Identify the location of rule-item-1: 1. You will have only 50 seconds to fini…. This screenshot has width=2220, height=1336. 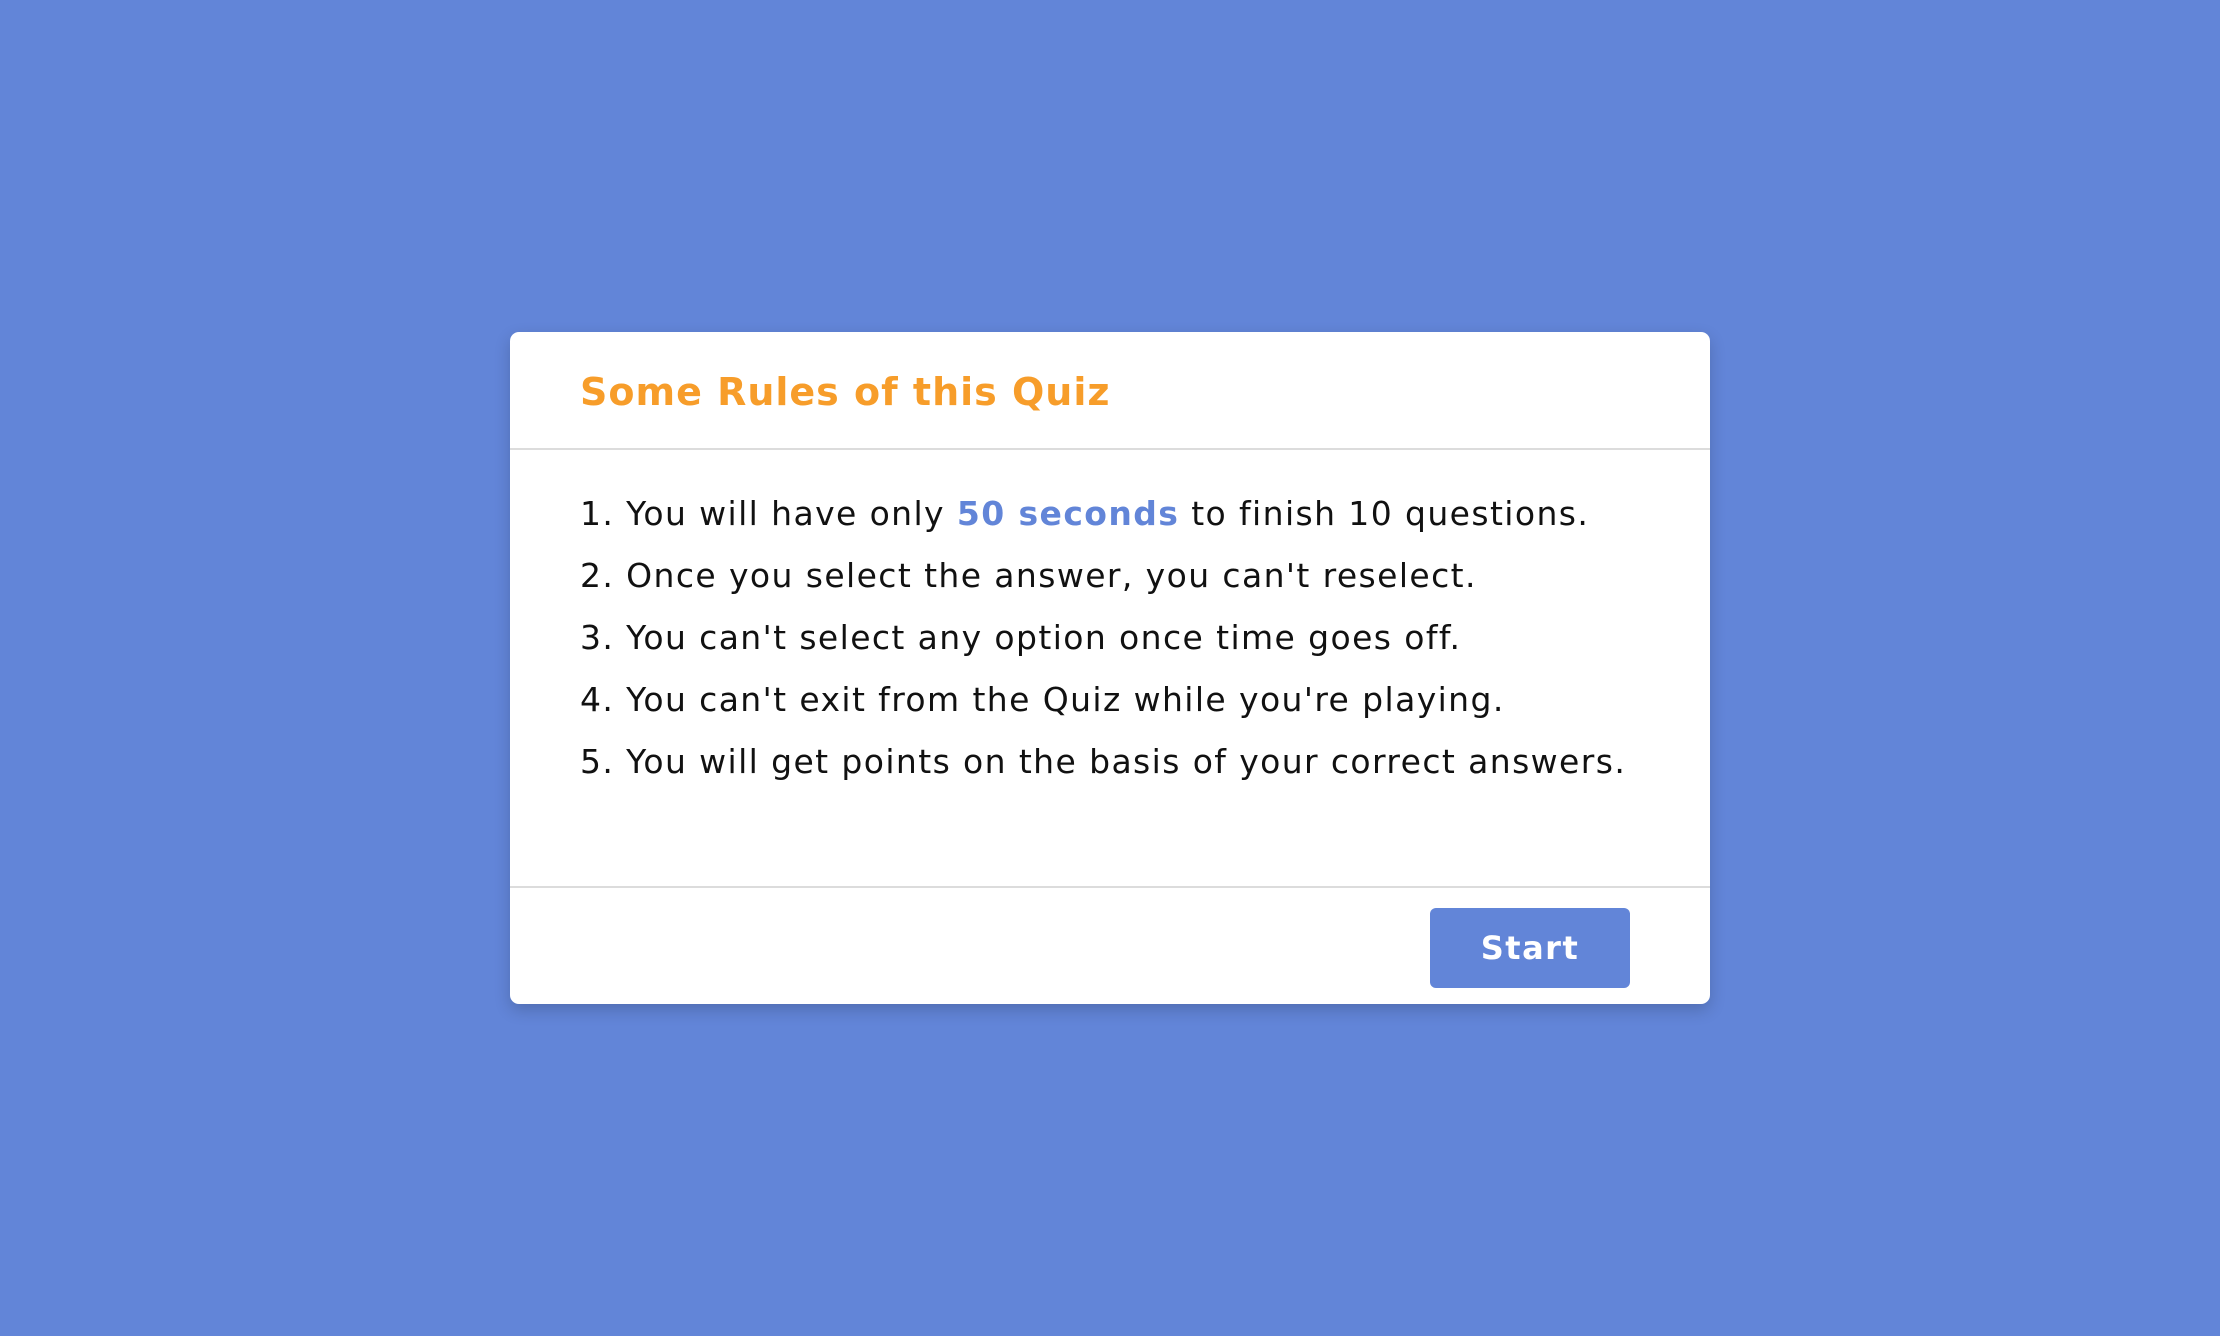
(1110, 514).